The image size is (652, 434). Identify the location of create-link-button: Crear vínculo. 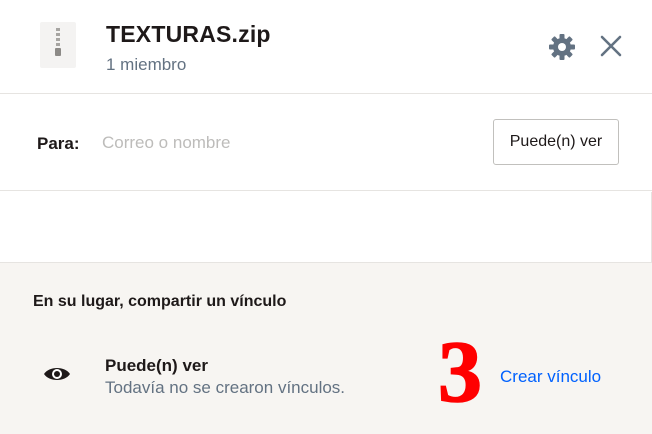
(550, 377).